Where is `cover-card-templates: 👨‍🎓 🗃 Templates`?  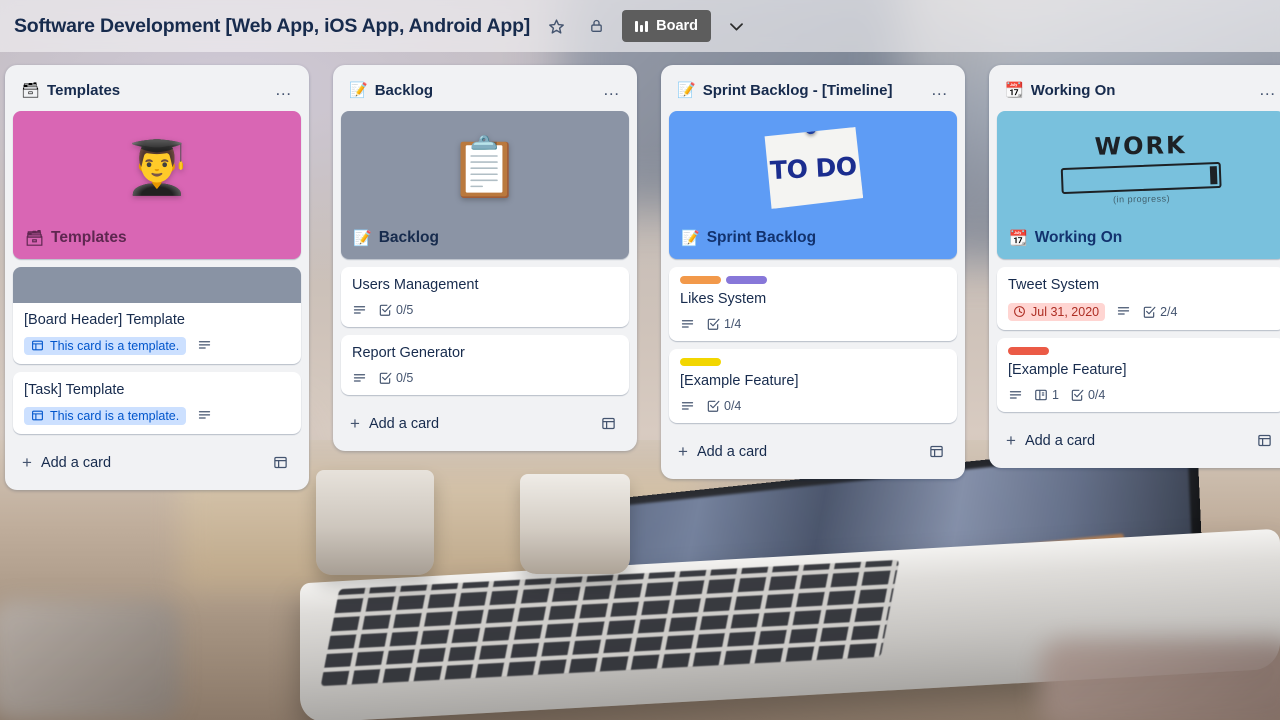 cover-card-templates: 👨‍🎓 🗃 Templates is located at coordinates (157, 185).